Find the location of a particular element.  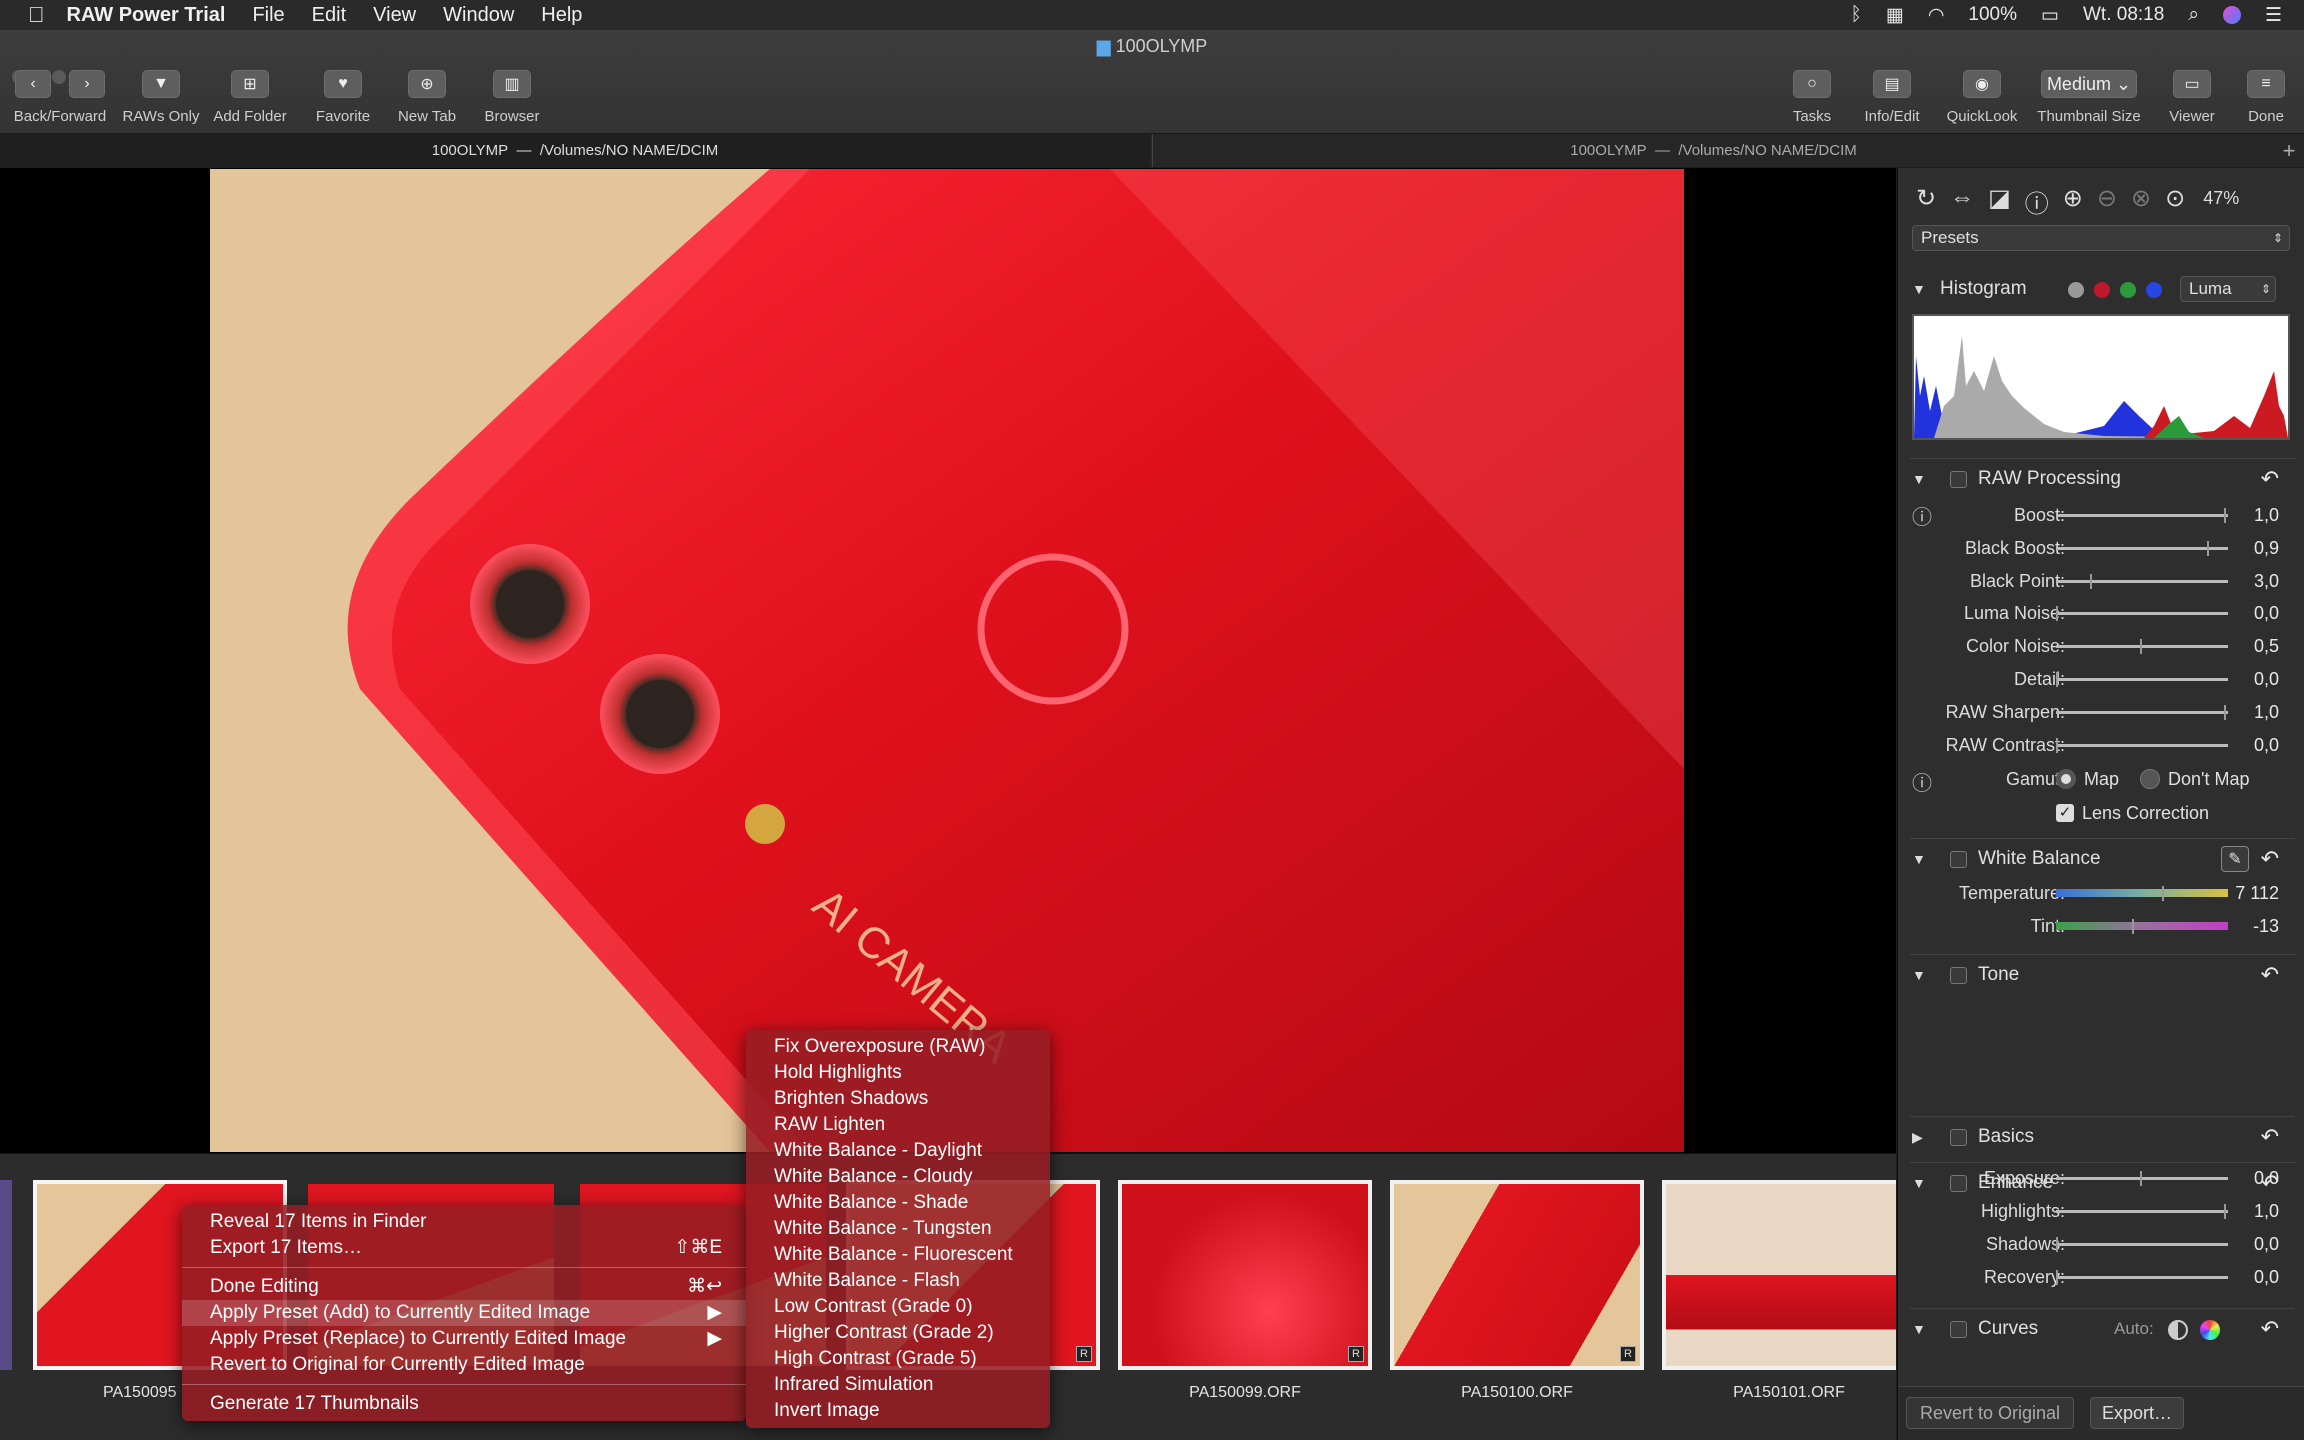

preset-item: White Balance - Shade is located at coordinates (898, 1203).